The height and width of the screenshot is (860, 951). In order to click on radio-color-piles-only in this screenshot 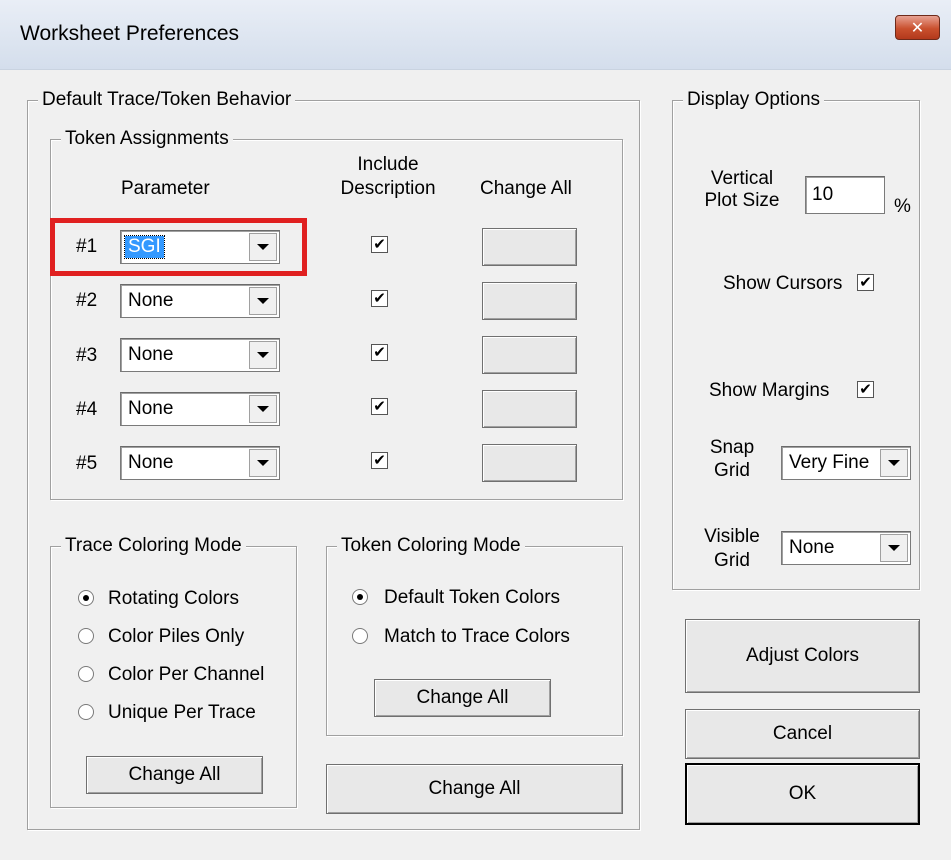, I will do `click(86, 636)`.